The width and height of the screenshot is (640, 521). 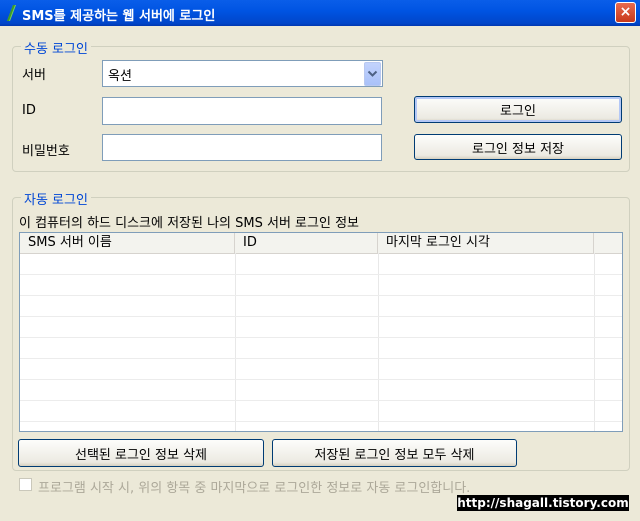 I want to click on auto-login-checkbox, so click(x=25, y=484).